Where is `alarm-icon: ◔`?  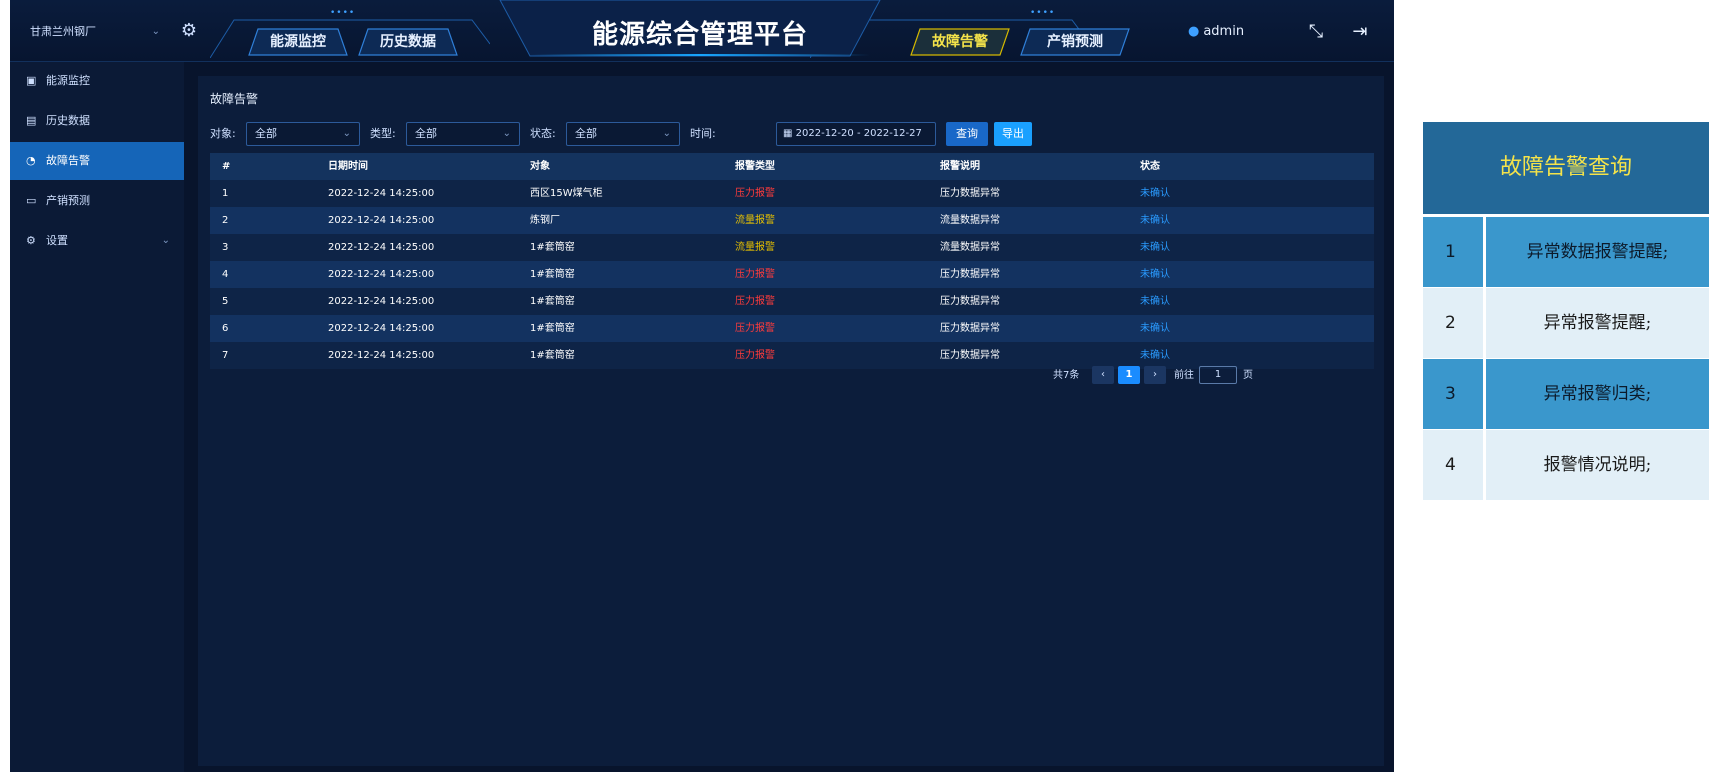
alarm-icon: ◔ is located at coordinates (31, 160).